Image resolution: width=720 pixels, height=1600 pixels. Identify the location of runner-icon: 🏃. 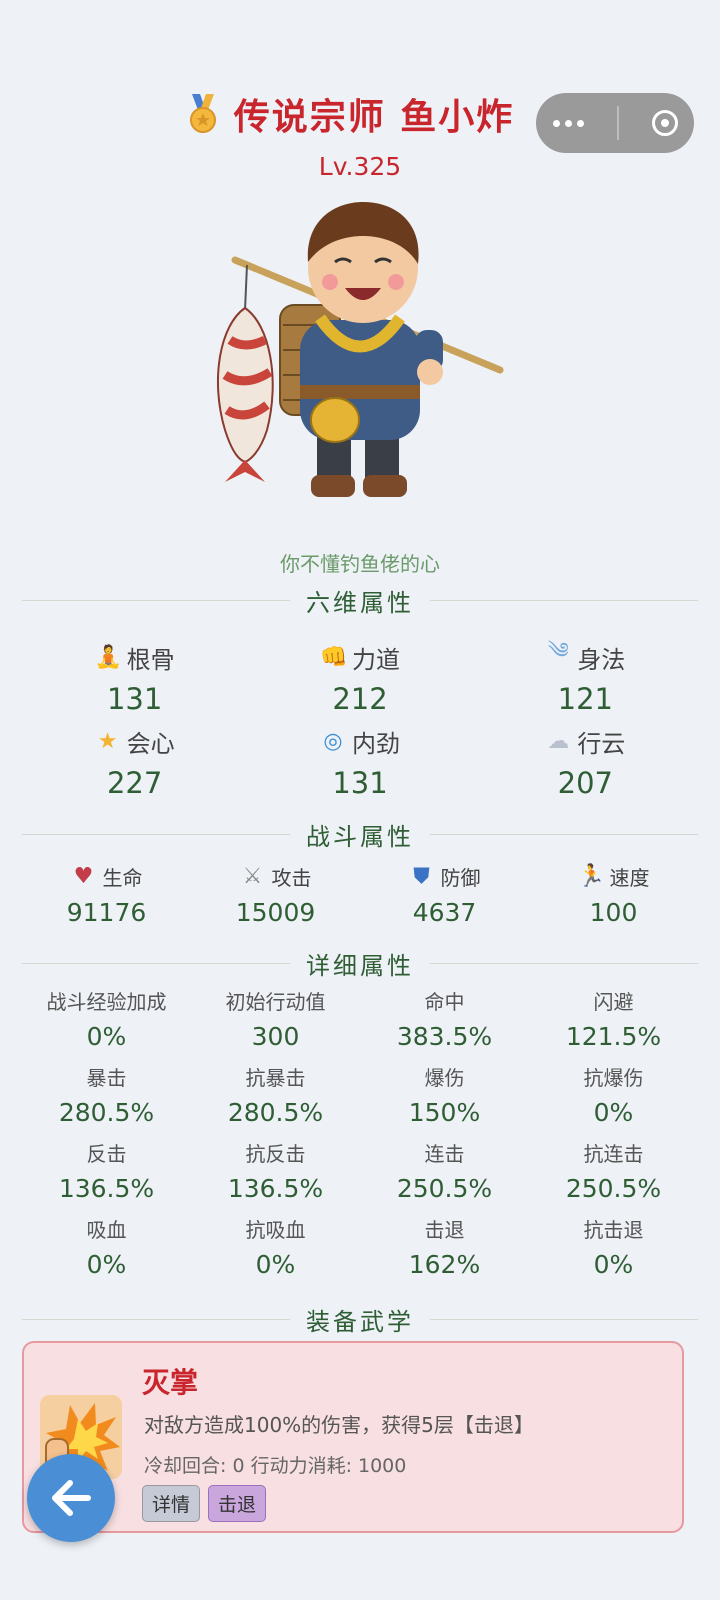
(591, 876).